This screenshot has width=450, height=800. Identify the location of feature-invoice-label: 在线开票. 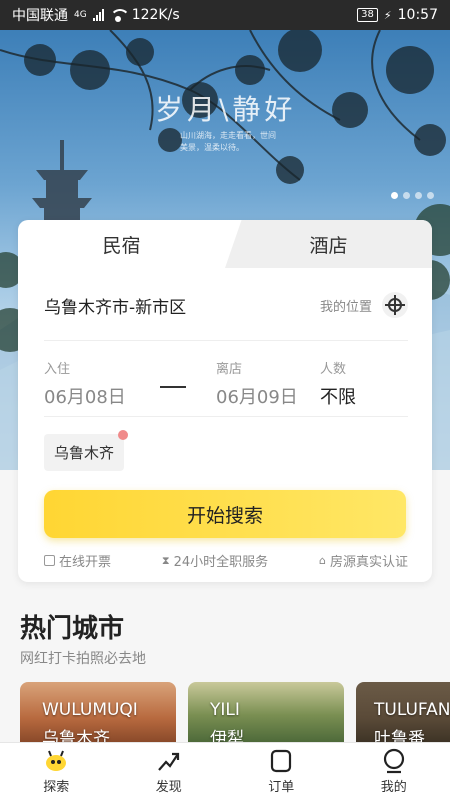
(85, 562).